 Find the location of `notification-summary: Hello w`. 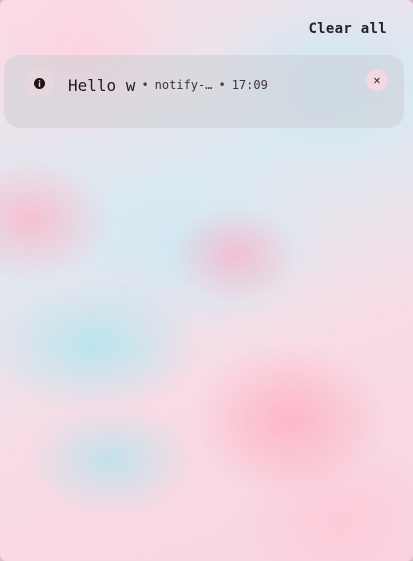

notification-summary: Hello w is located at coordinates (102, 85).